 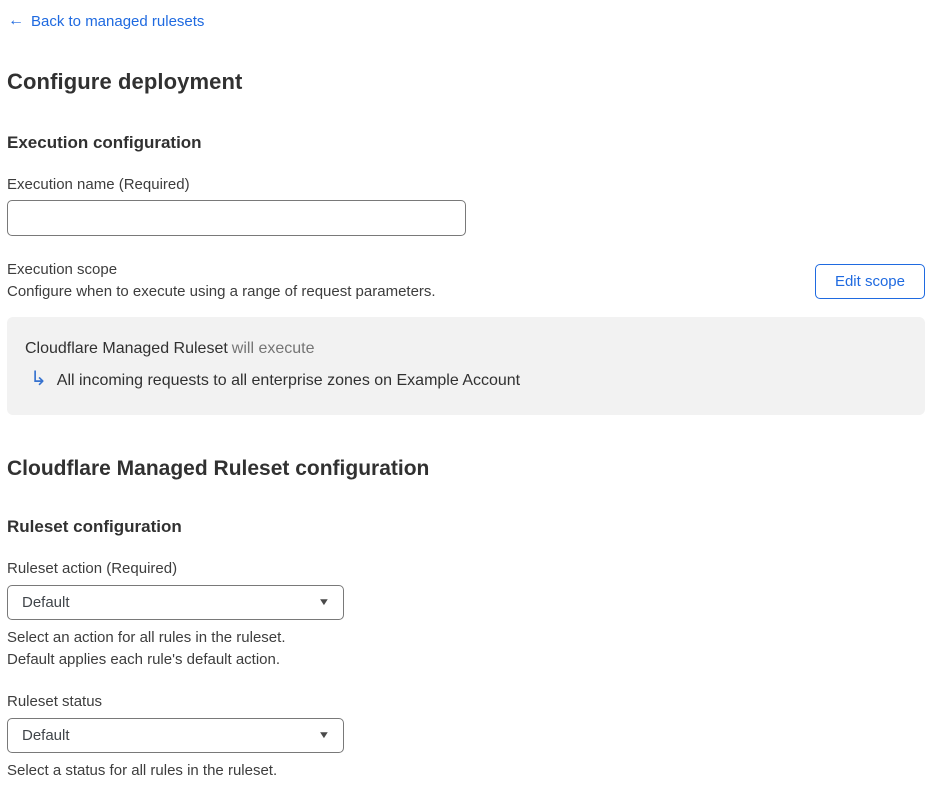 What do you see at coordinates (273, 348) in the screenshot?
I see `summary-will-execute-text: will execute` at bounding box center [273, 348].